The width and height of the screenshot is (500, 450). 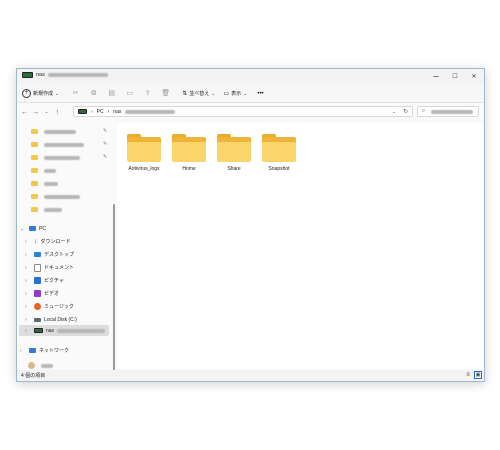 I want to click on music-icon, so click(x=37, y=306).